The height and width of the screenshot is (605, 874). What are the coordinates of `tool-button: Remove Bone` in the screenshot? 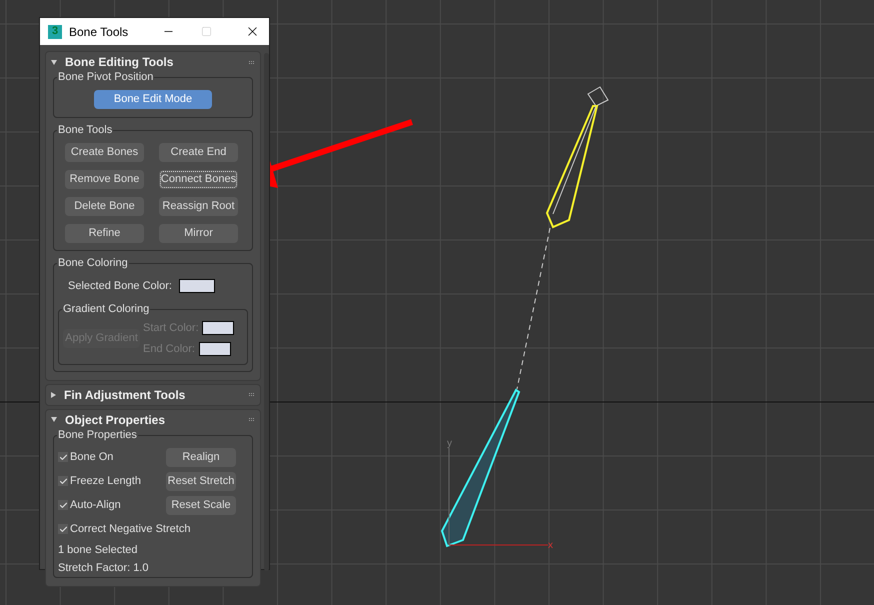 It's located at (104, 179).